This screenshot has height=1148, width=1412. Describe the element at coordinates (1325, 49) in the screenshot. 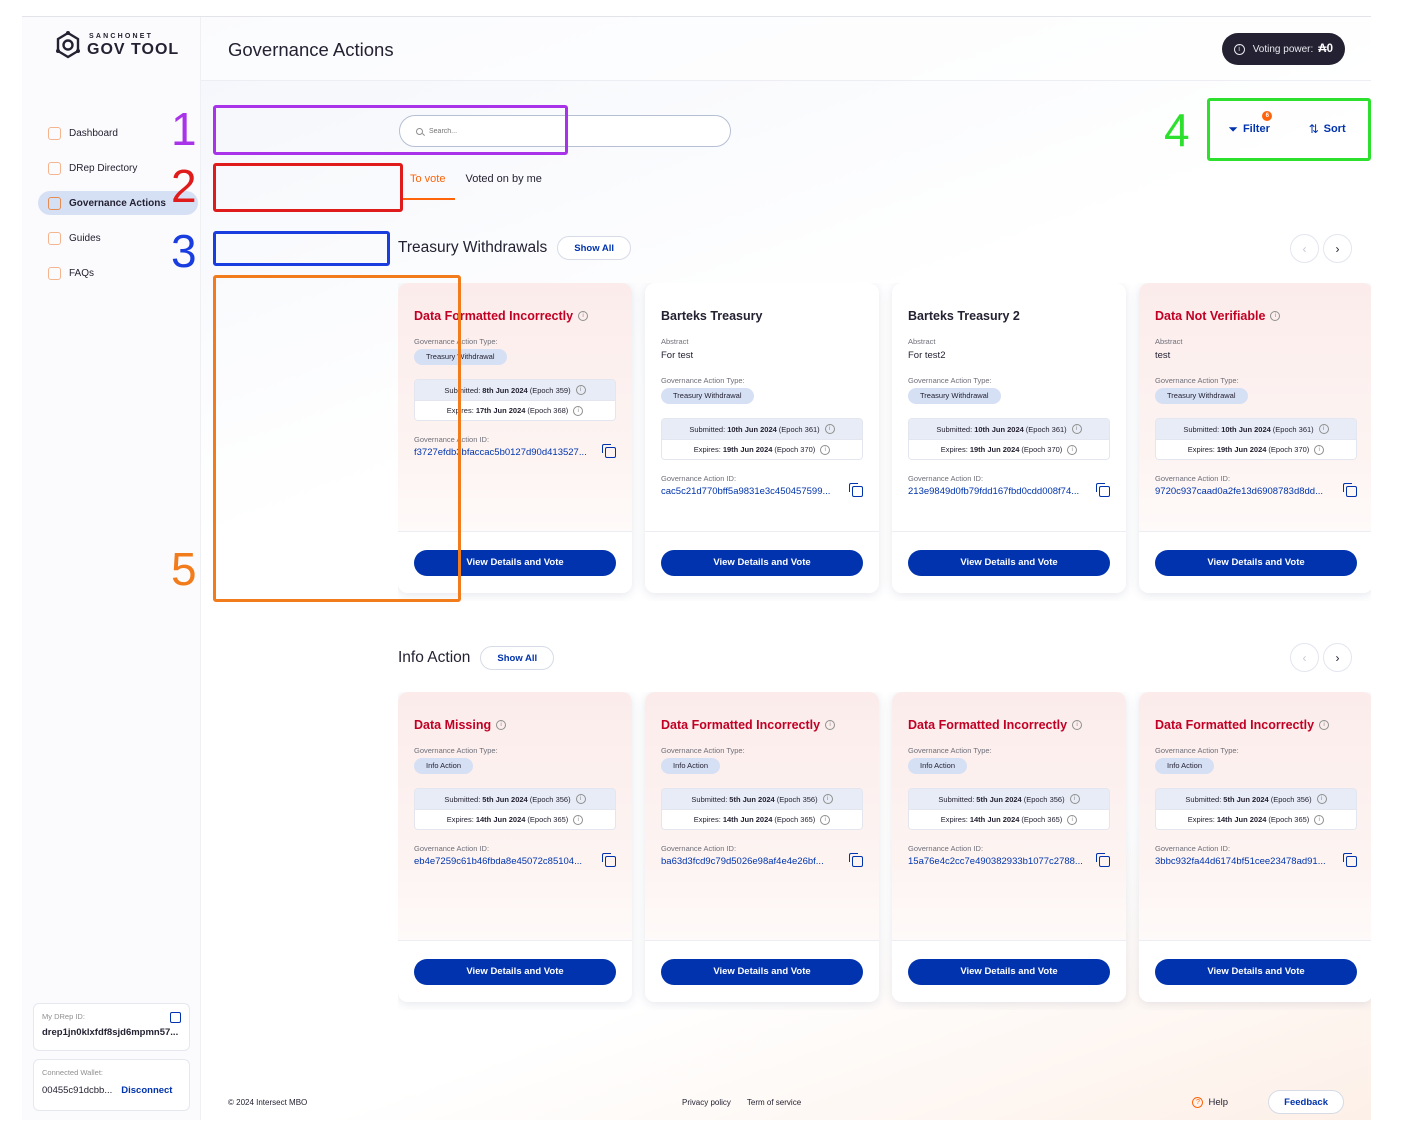

I see `voting-power-value: ₳0` at that location.